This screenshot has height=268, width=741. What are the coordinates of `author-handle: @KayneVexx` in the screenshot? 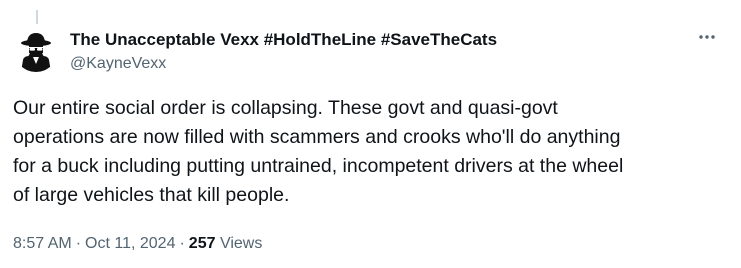 It's located at (283, 64).